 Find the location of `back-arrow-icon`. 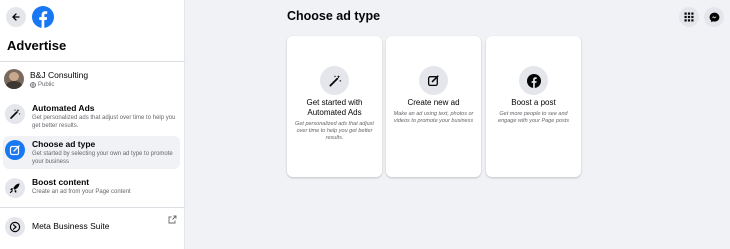

back-arrow-icon is located at coordinates (16, 17).